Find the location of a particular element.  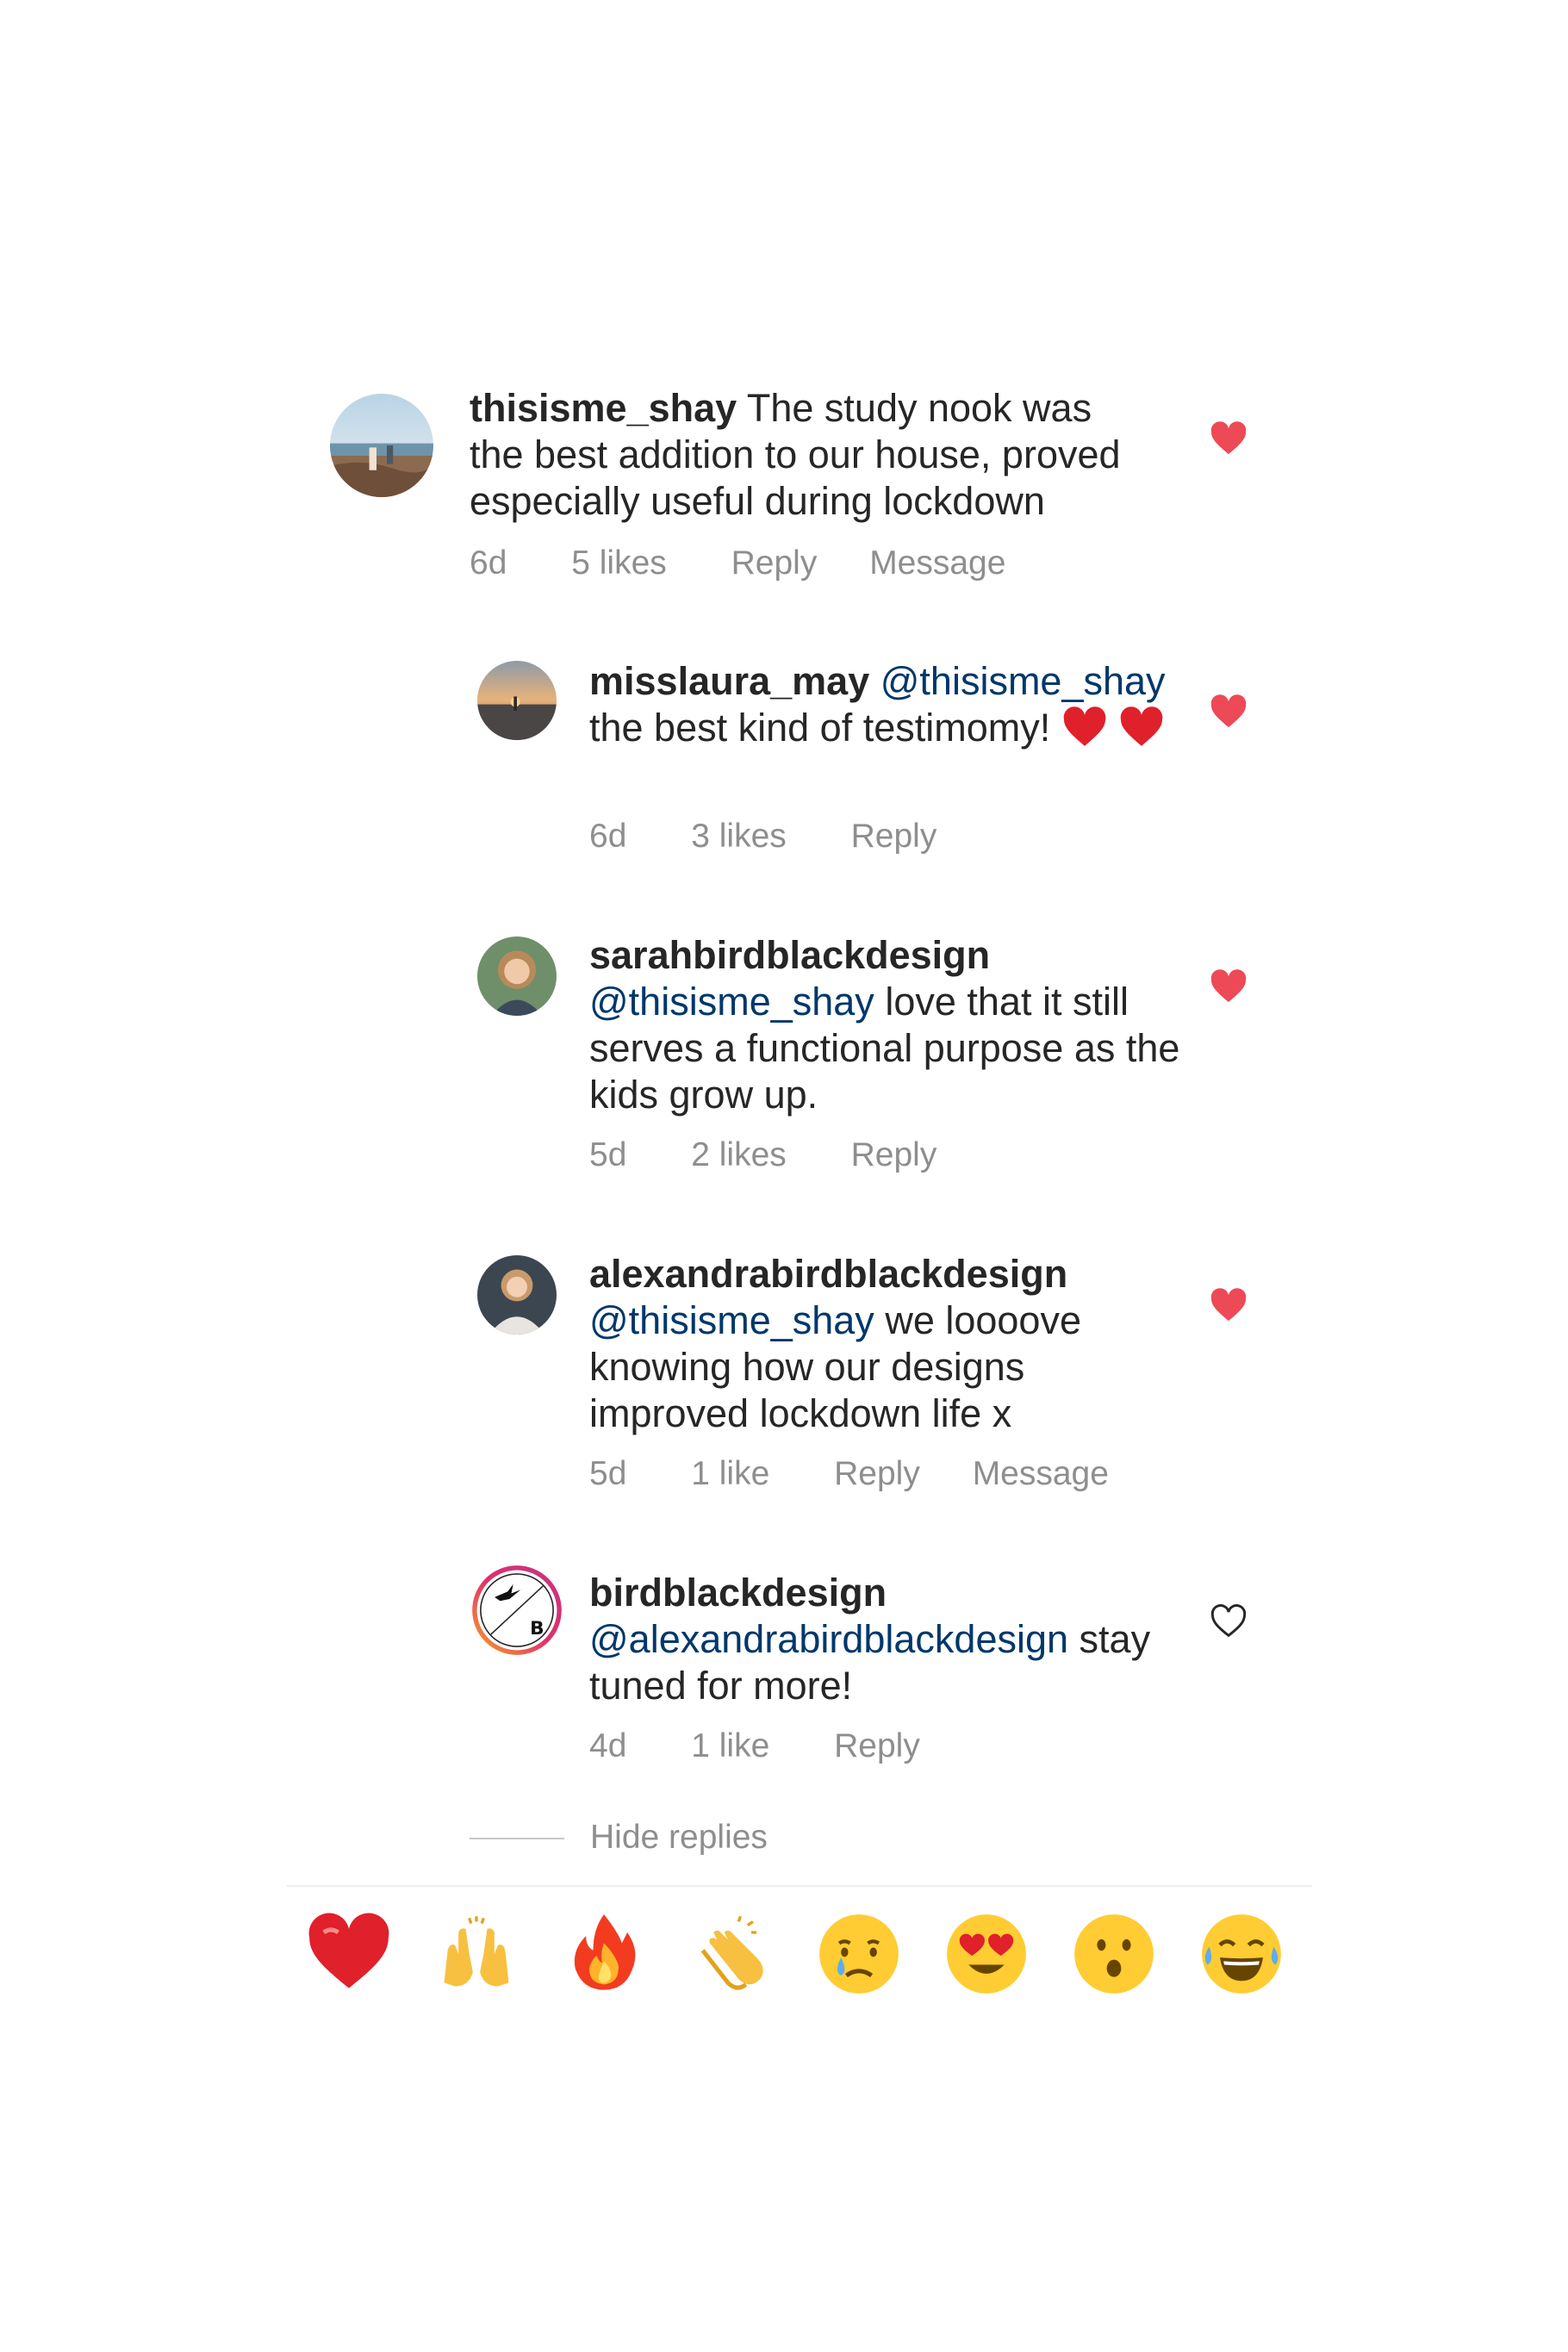

divider is located at coordinates (800, 1886).